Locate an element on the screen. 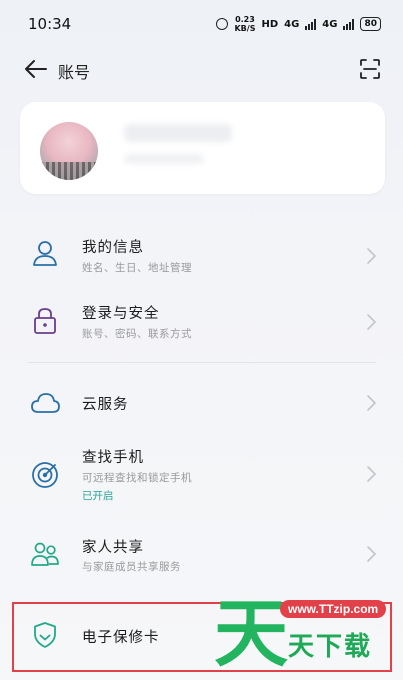 Image resolution: width=403 pixels, height=680 pixels. battery-icon: 80 is located at coordinates (370, 24).